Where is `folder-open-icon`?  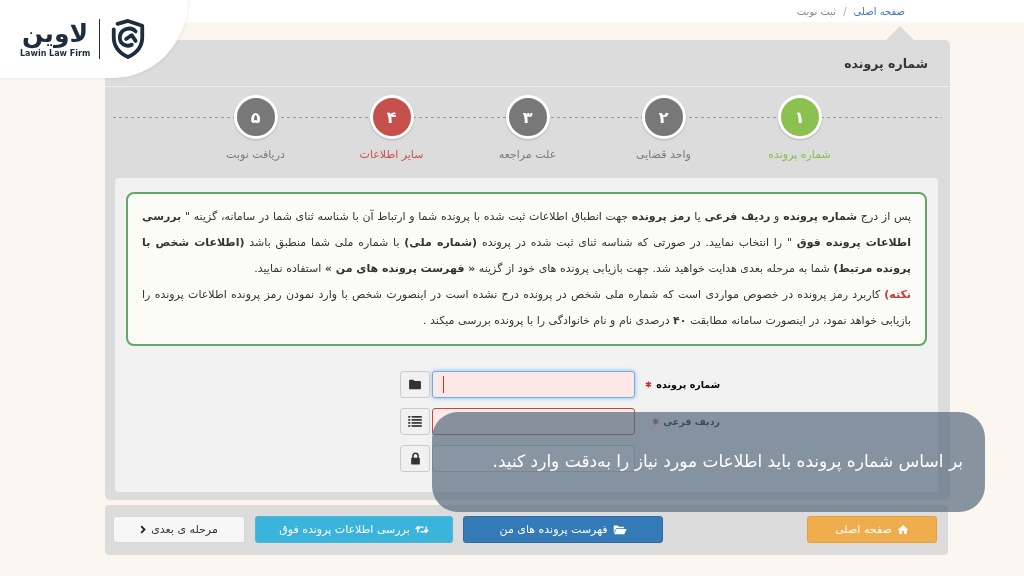
folder-open-icon is located at coordinates (619, 529).